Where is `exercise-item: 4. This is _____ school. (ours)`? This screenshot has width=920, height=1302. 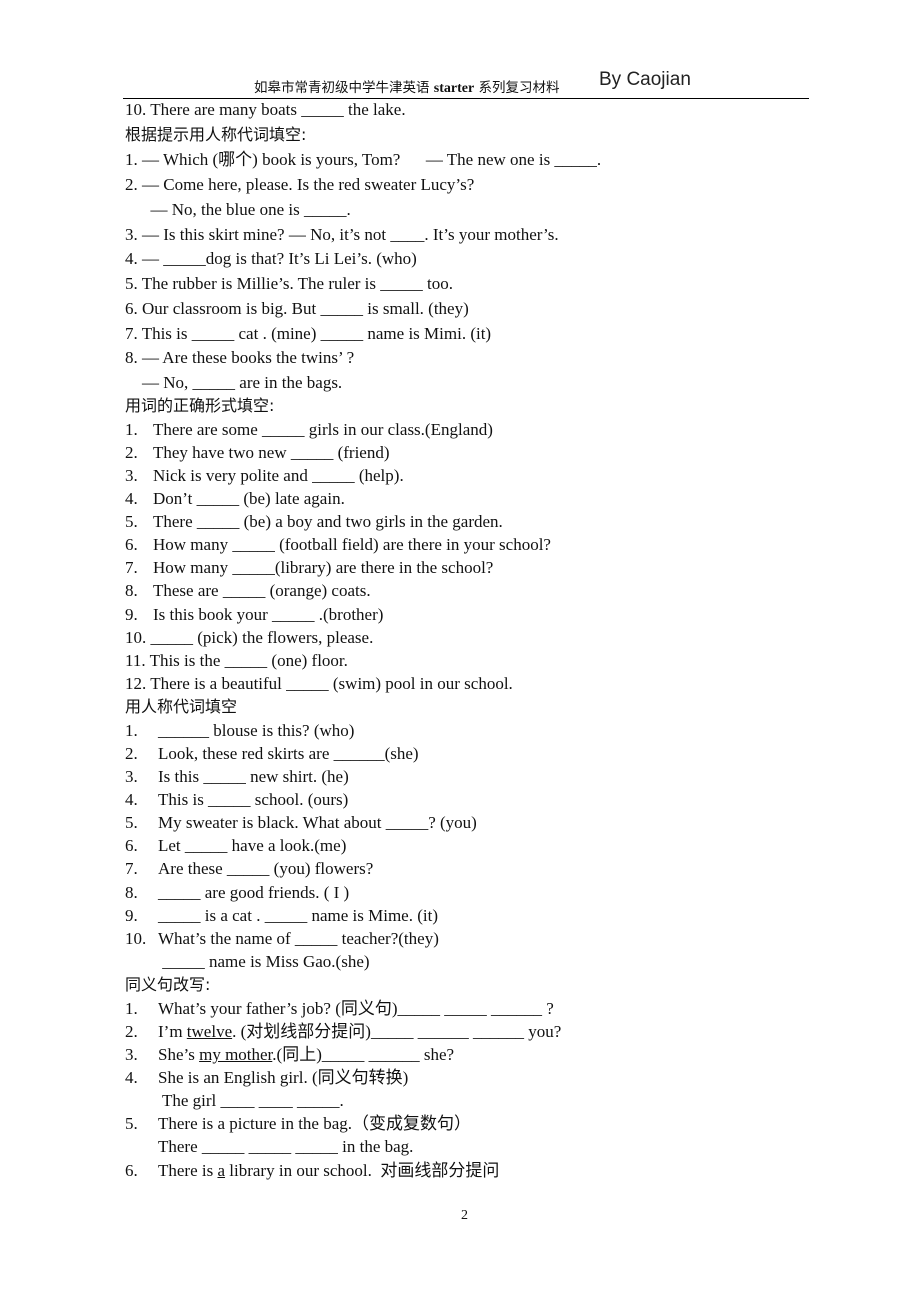
exercise-item: 4. This is _____ school. (ours) is located at coordinates (236, 800).